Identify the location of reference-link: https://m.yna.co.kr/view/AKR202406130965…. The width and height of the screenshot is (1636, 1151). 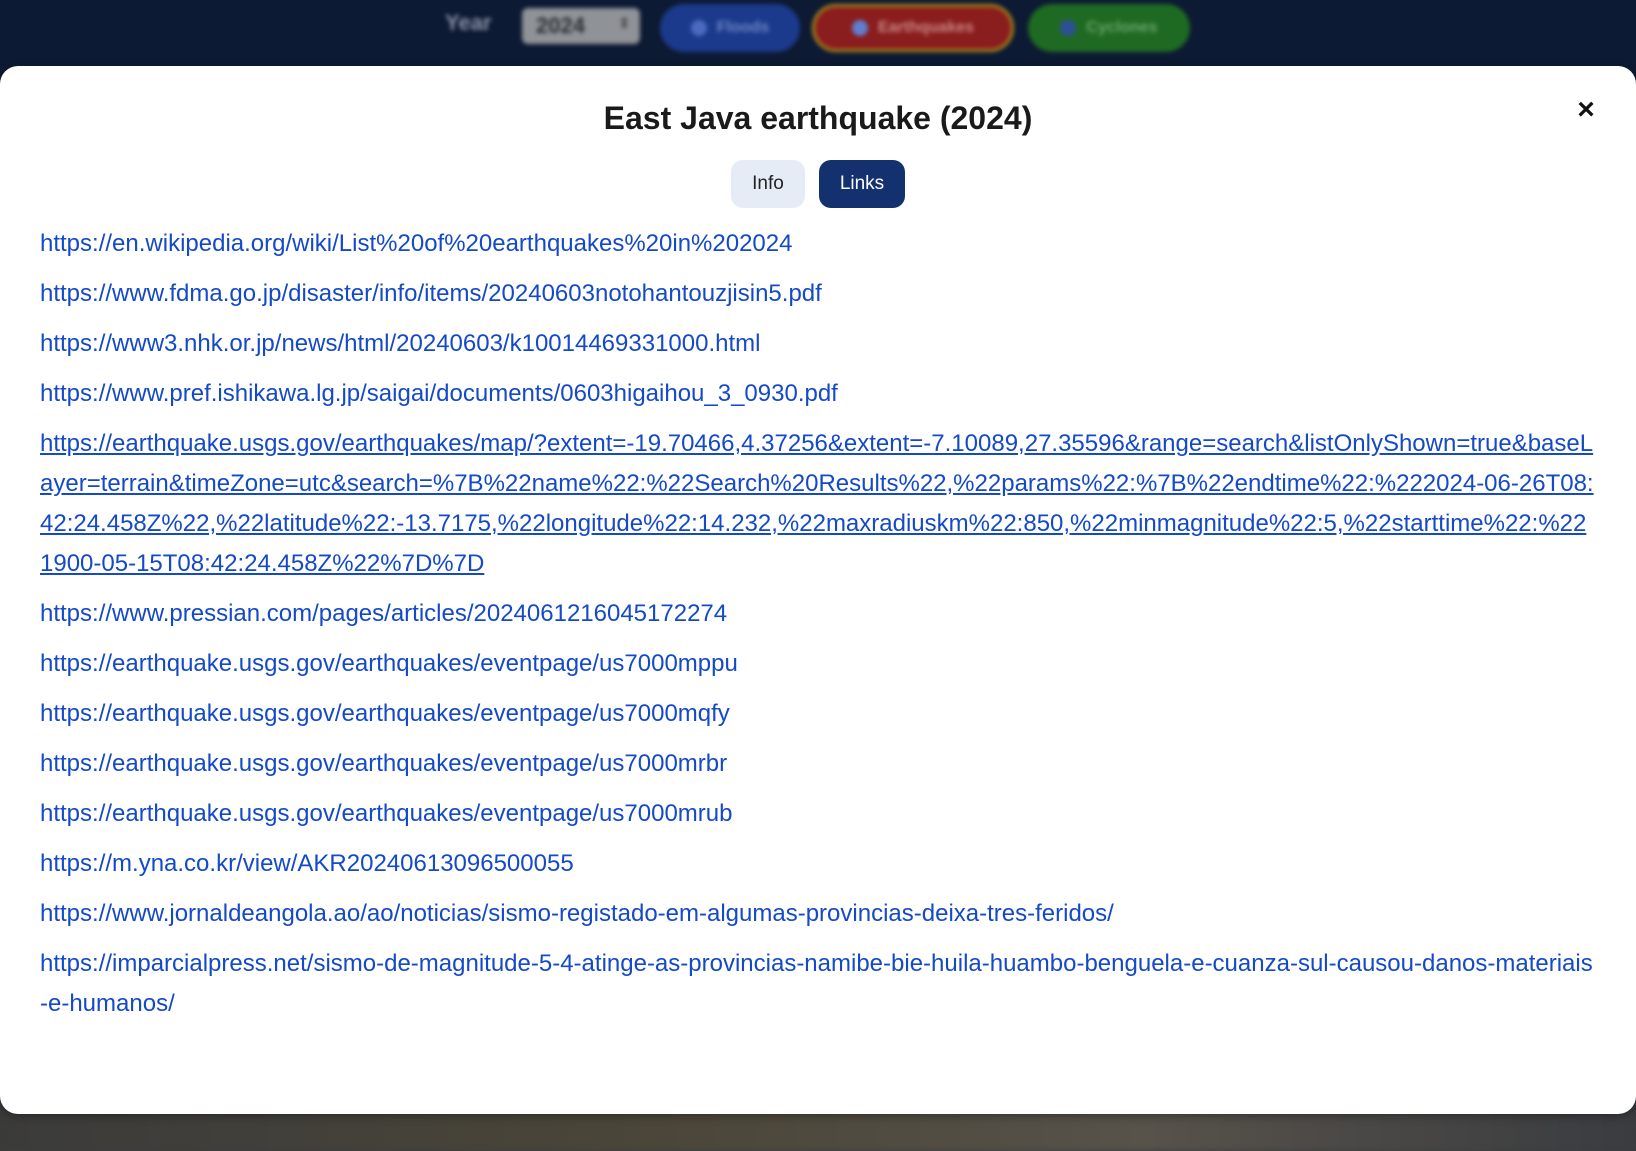
(818, 864).